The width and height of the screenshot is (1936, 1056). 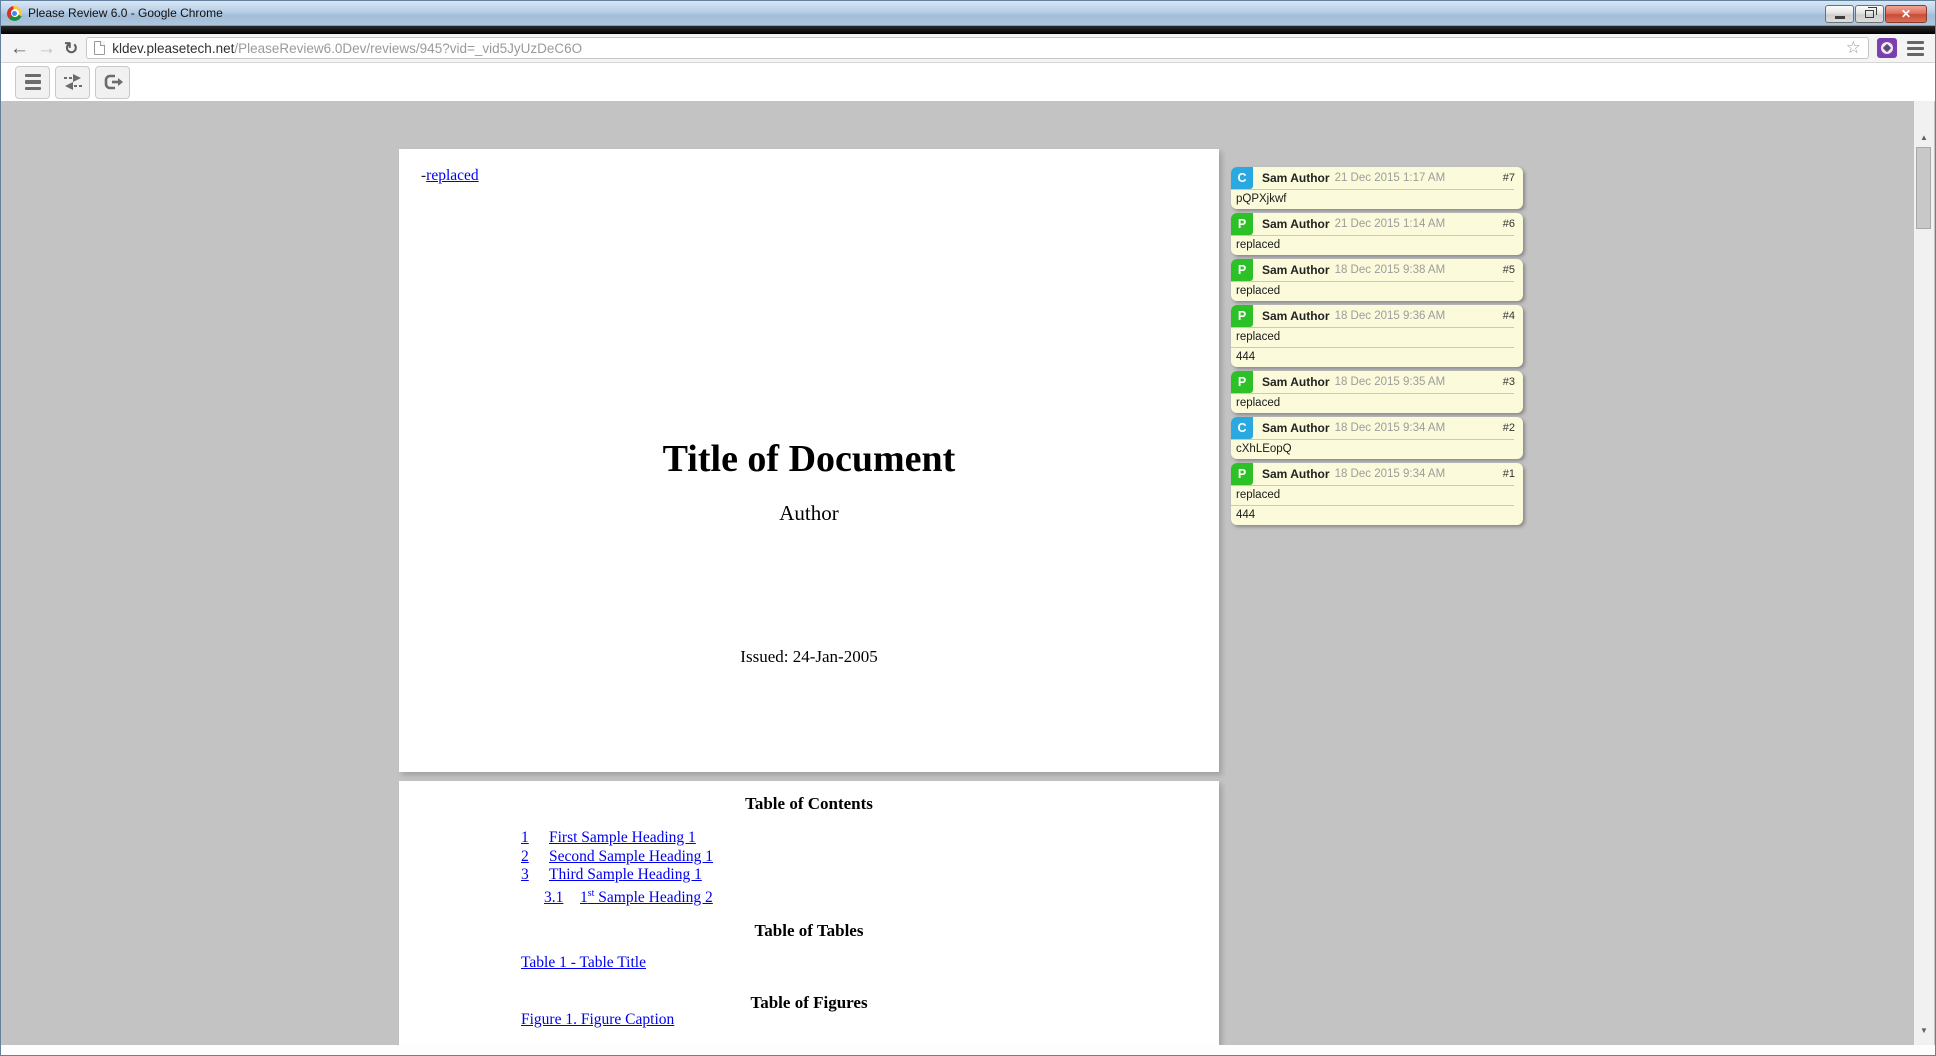 What do you see at coordinates (1390, 178) in the screenshot?
I see `comment-timestamp: 21 Dec 2015 1:17 AM` at bounding box center [1390, 178].